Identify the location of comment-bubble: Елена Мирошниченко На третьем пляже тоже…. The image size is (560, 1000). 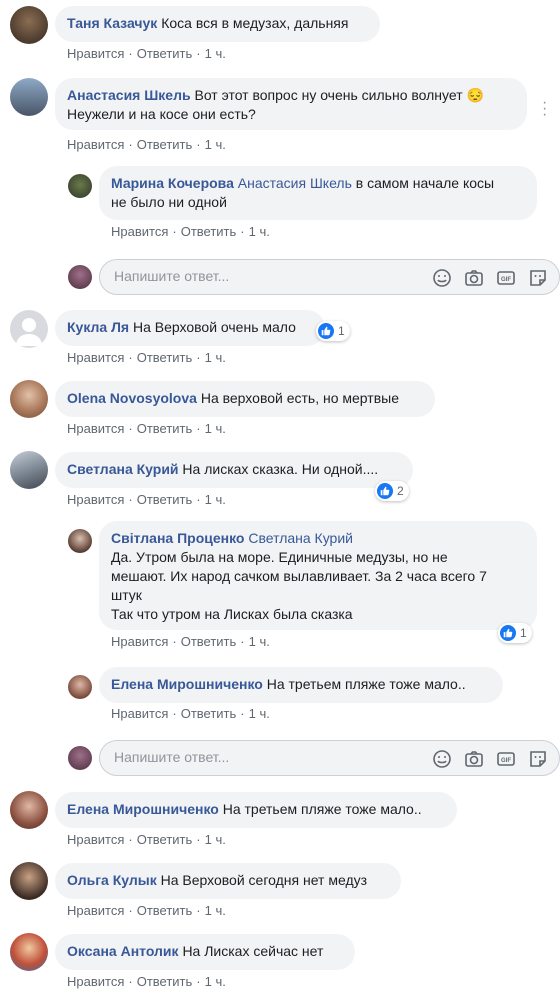
(256, 810).